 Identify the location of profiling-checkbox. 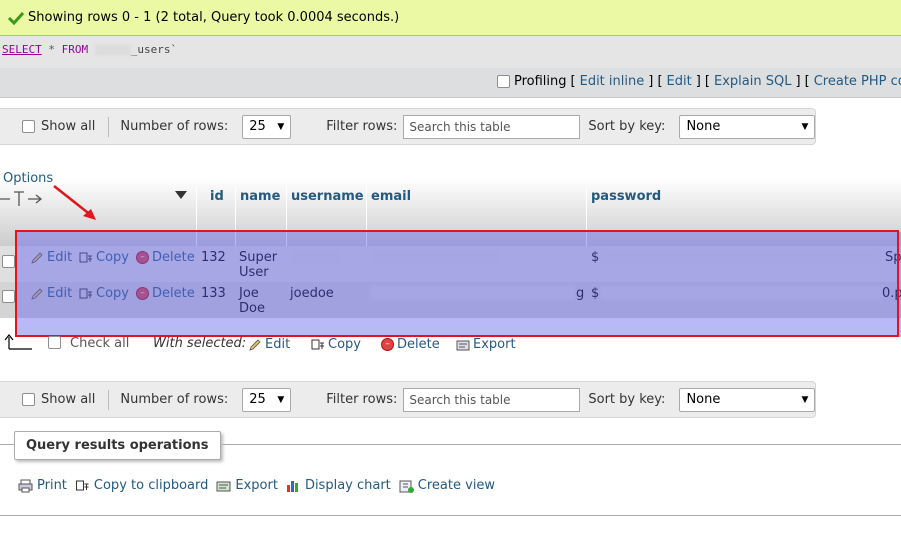
(503, 81).